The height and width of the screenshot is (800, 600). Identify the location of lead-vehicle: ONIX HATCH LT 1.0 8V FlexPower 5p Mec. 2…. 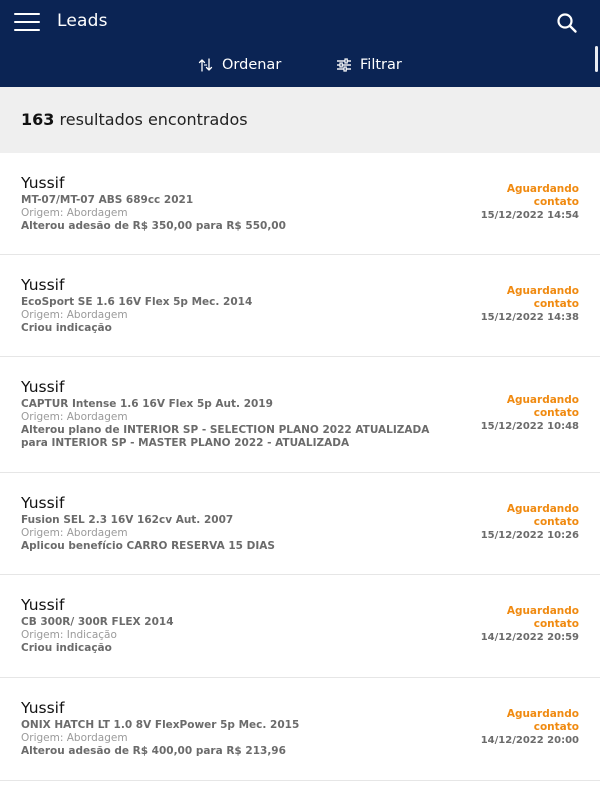
(160, 725).